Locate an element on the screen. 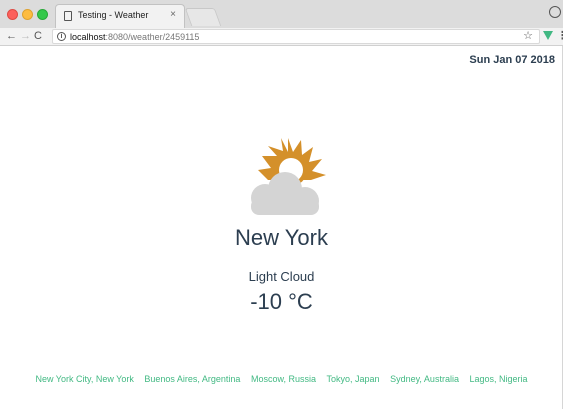 The image size is (563, 409). profile-icon is located at coordinates (555, 12).